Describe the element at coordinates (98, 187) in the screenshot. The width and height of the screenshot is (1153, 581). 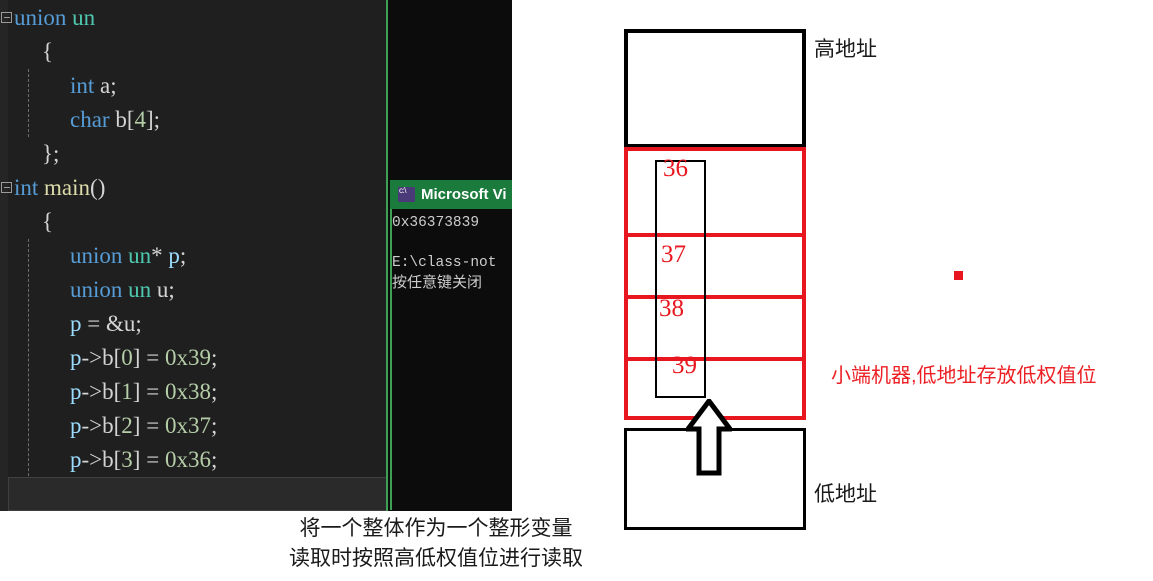
I see `code-token: ()` at that location.